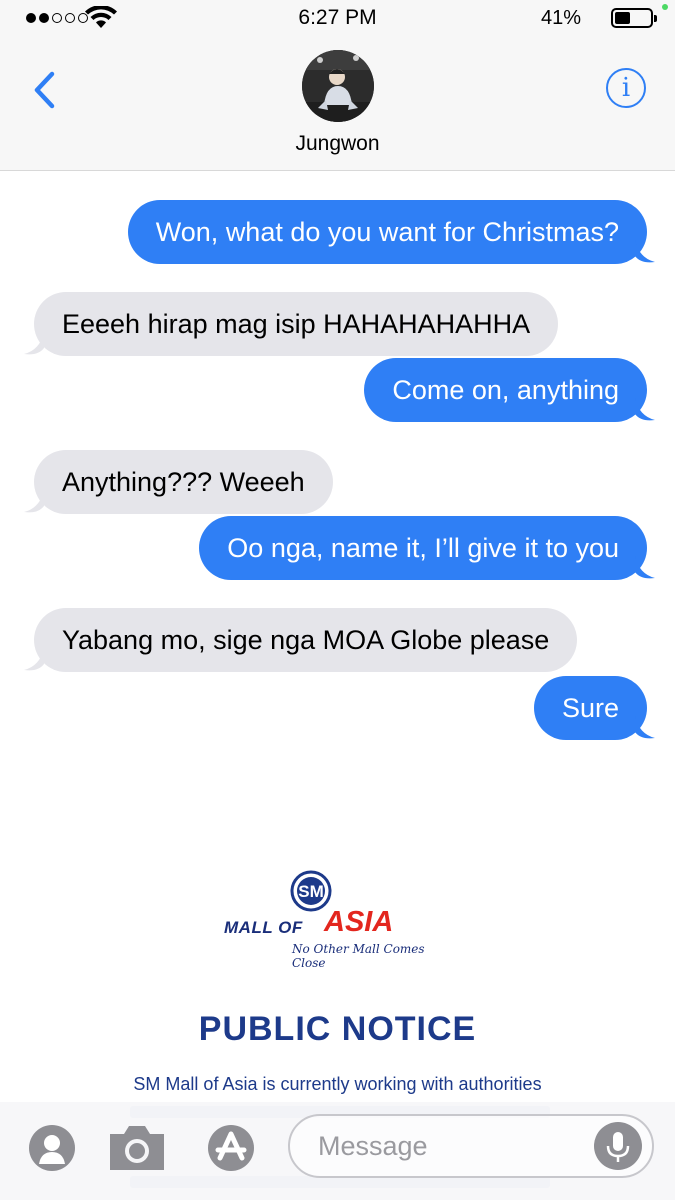 The width and height of the screenshot is (675, 1200). What do you see at coordinates (423, 548) in the screenshot?
I see `outgoing-message-bubble: Oo nga, name it, I’ll give it to you` at bounding box center [423, 548].